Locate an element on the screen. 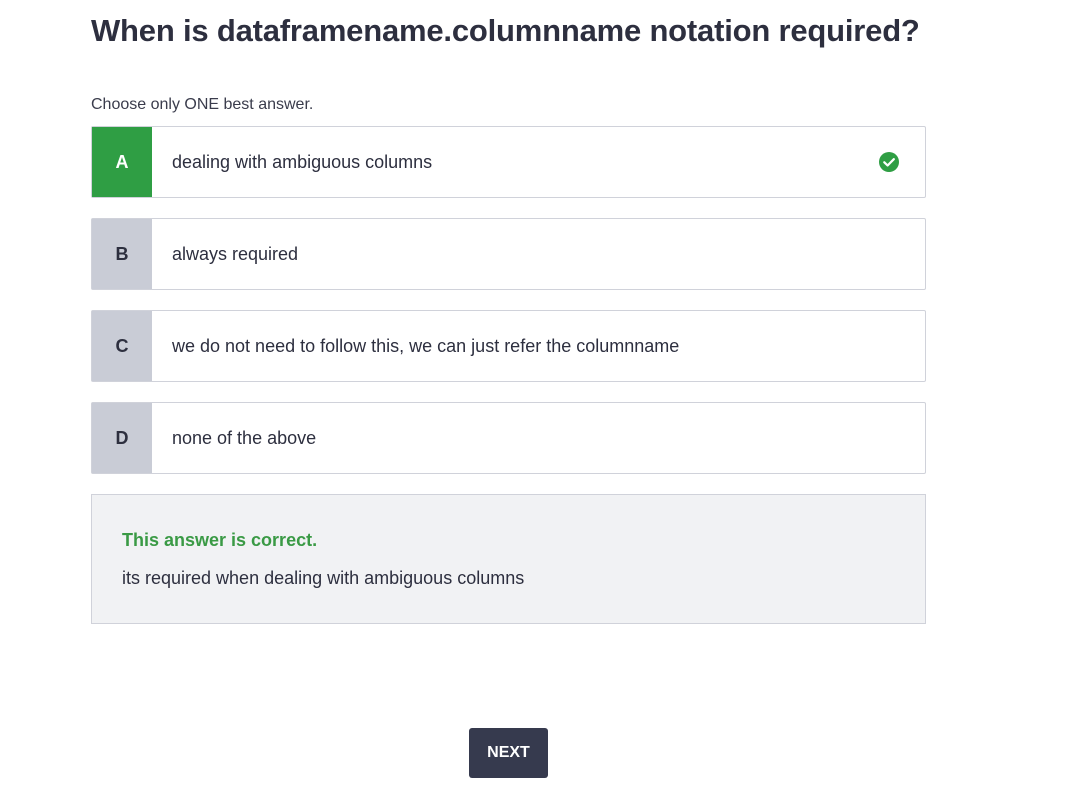 Image resolution: width=1065 pixels, height=790 pixels. option-text: always required is located at coordinates (235, 253).